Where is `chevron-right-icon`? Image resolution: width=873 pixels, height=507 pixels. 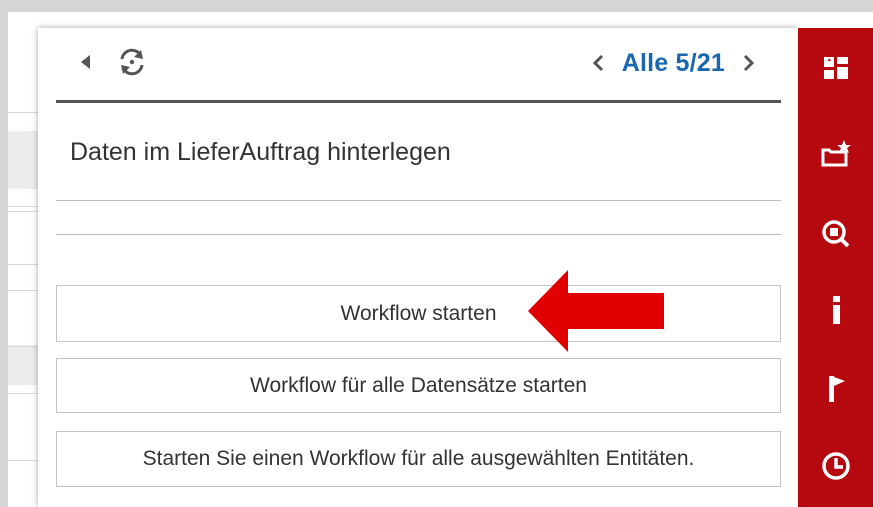
chevron-right-icon is located at coordinates (748, 63).